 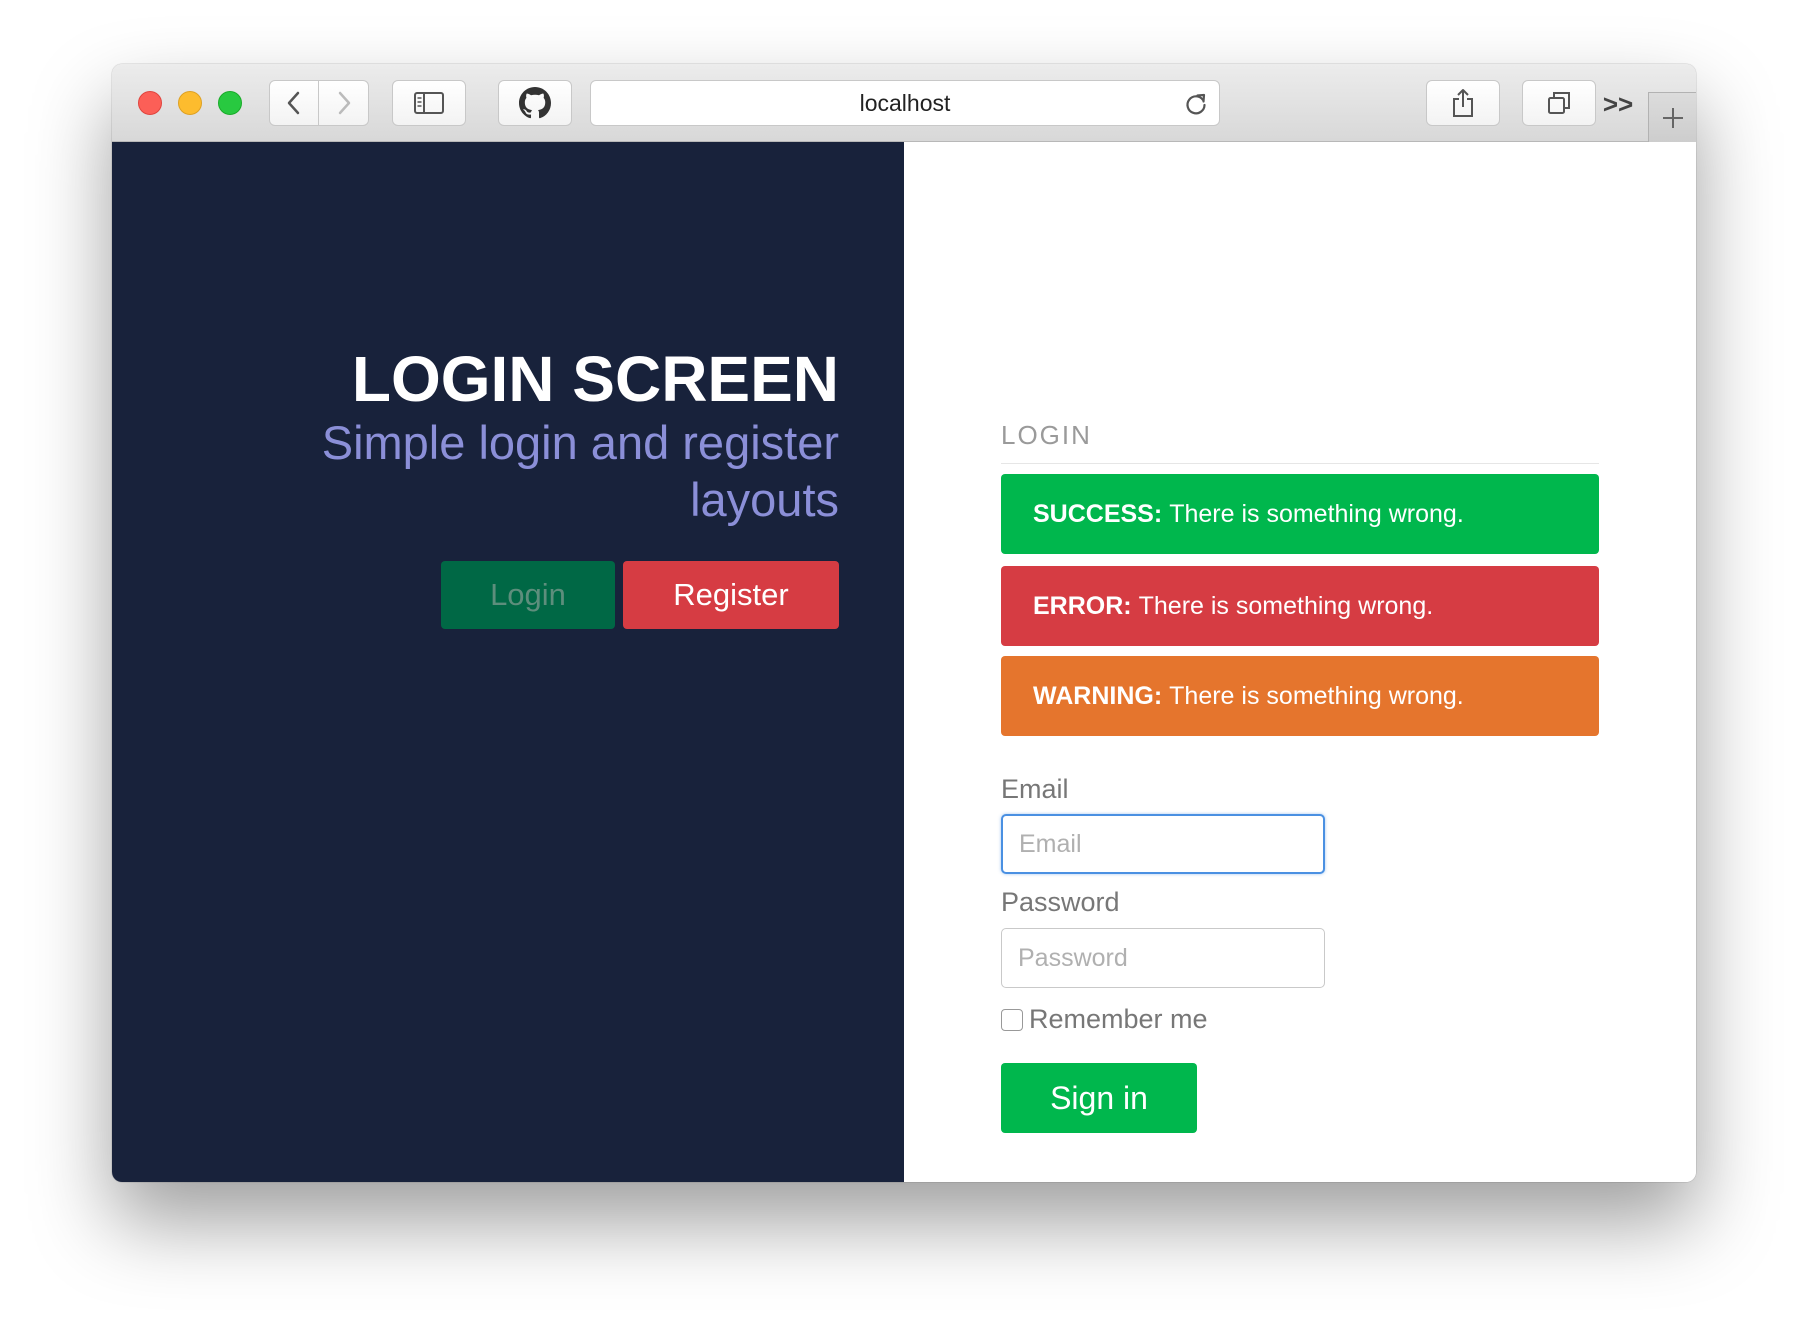 I want to click on double-chevron-icon: >>, so click(x=1618, y=103).